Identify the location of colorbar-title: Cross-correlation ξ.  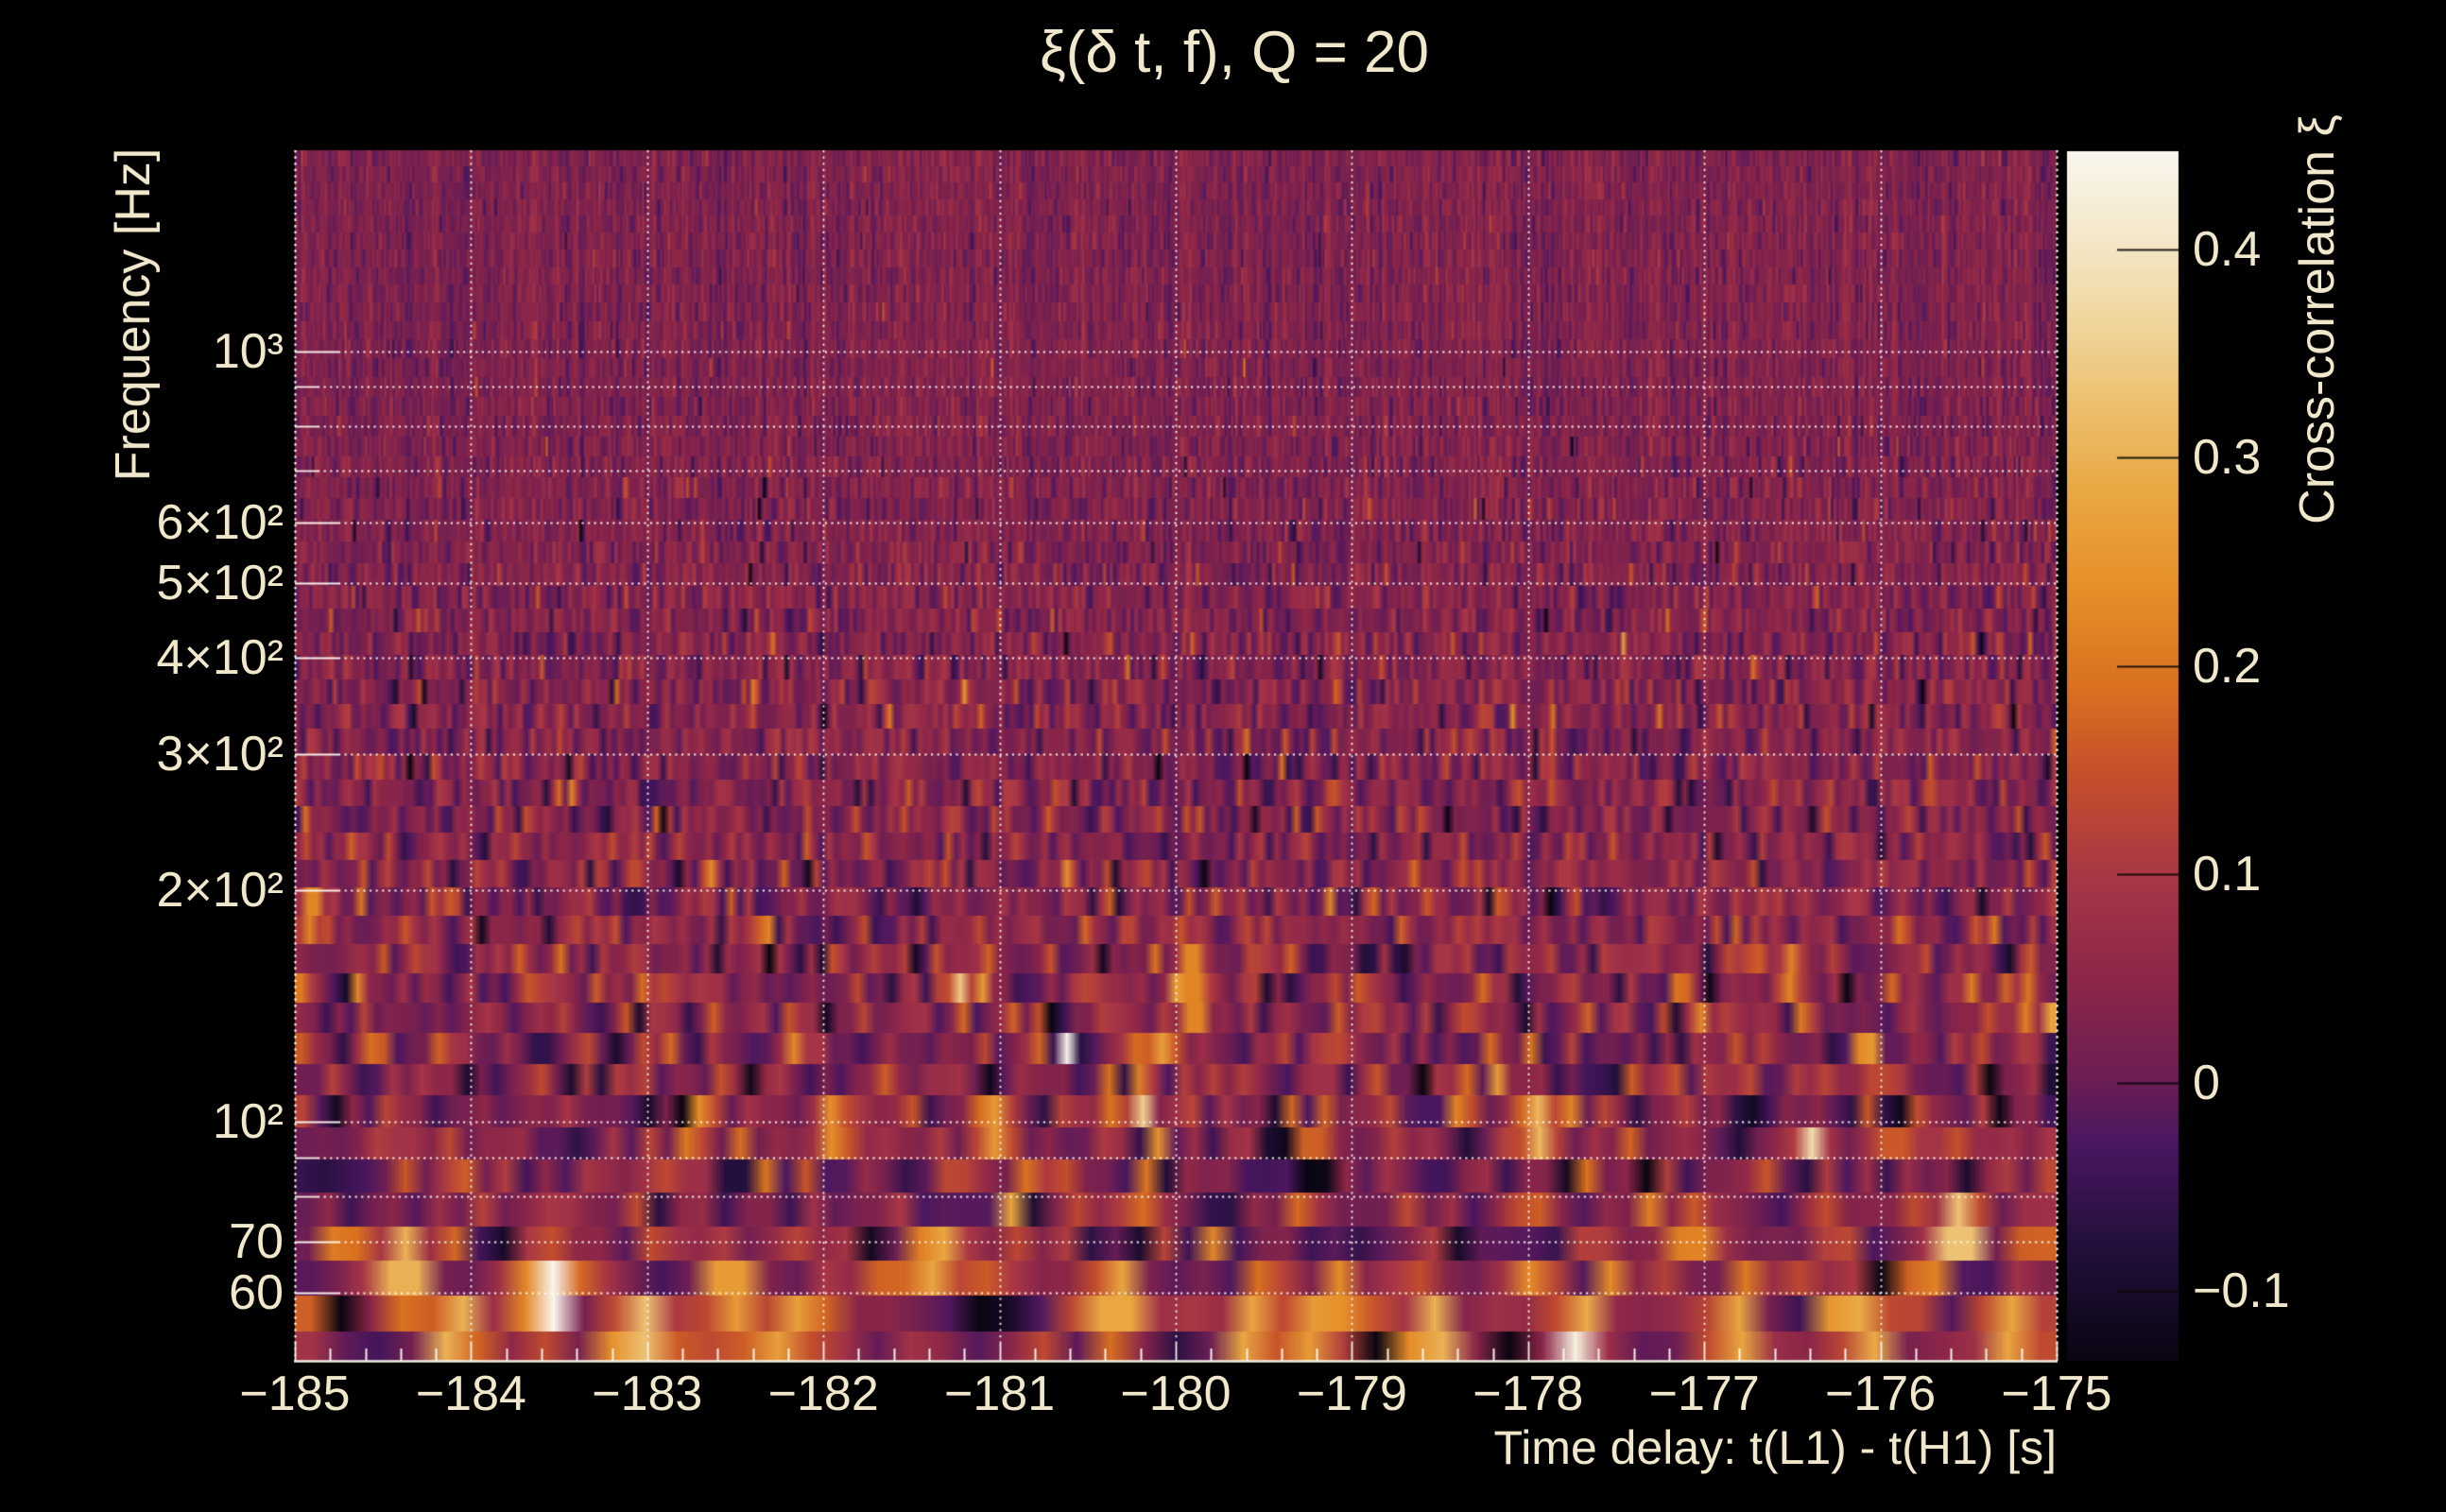
(2317, 319).